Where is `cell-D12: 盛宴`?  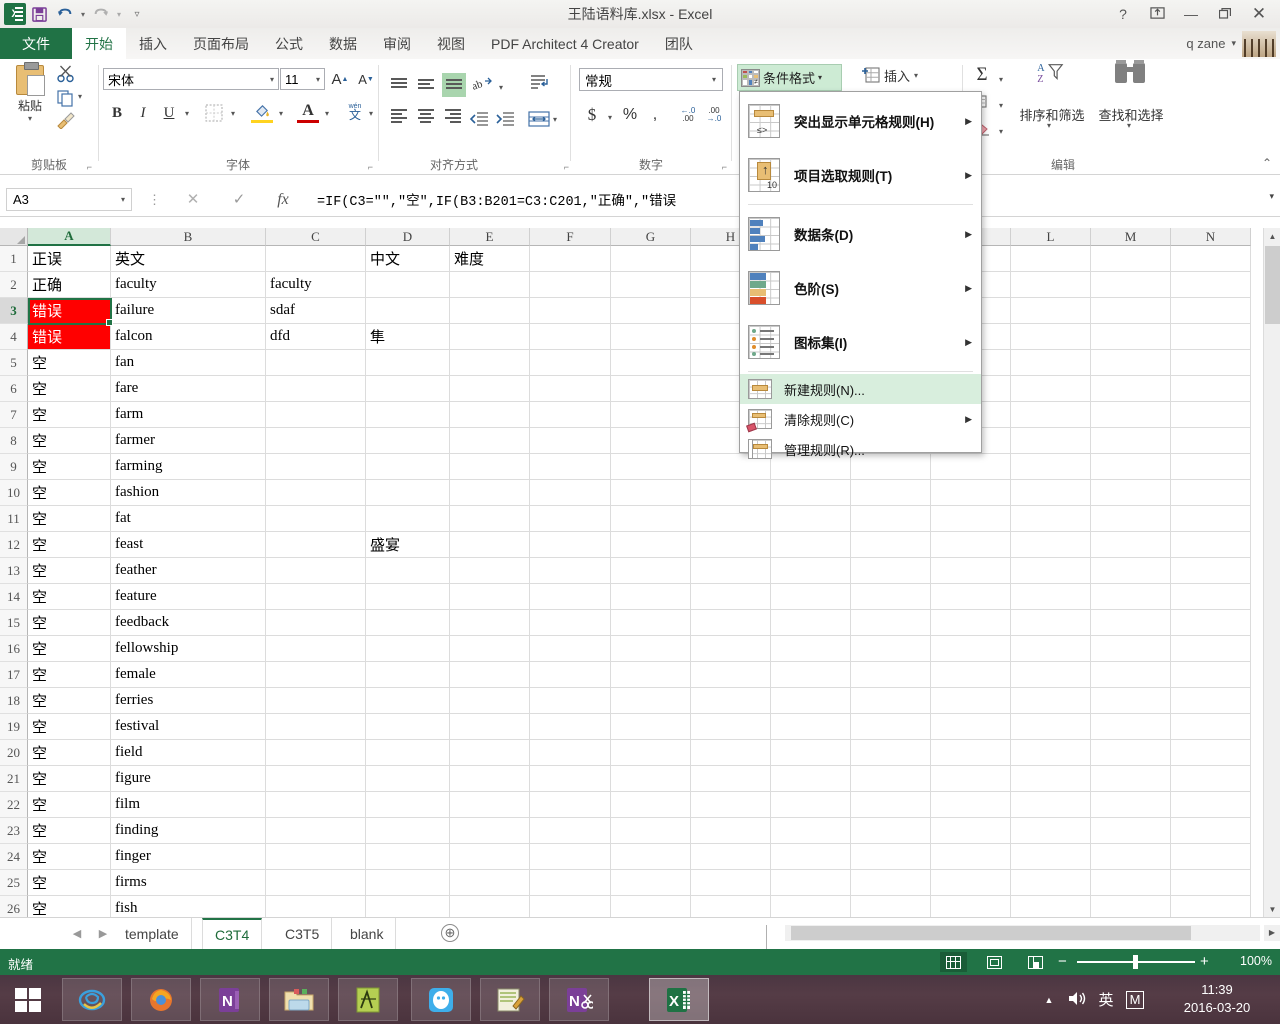 cell-D12: 盛宴 is located at coordinates (408, 545).